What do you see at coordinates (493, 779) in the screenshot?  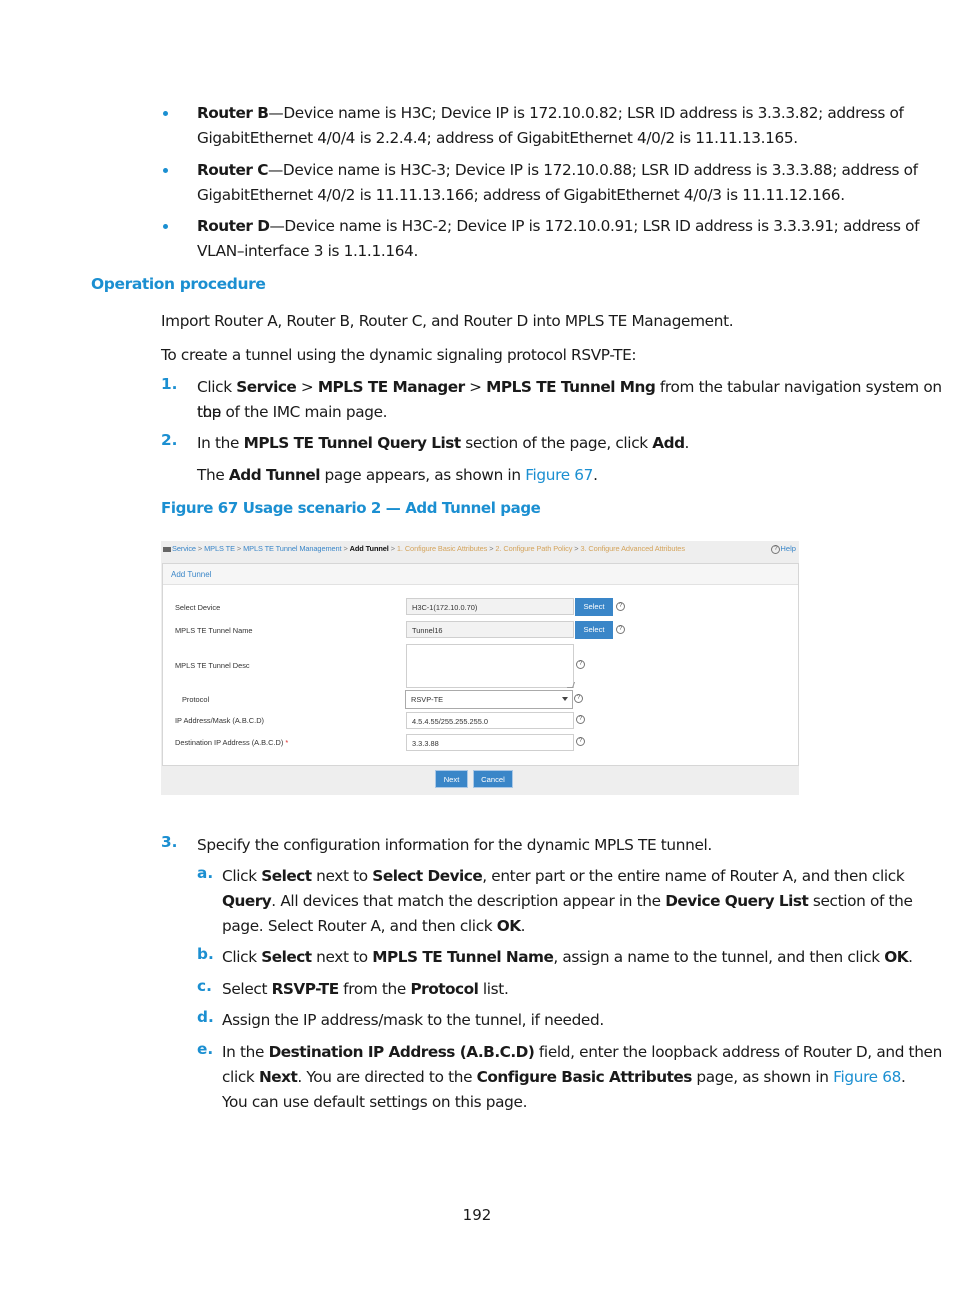 I see `cancel-button: Cancel` at bounding box center [493, 779].